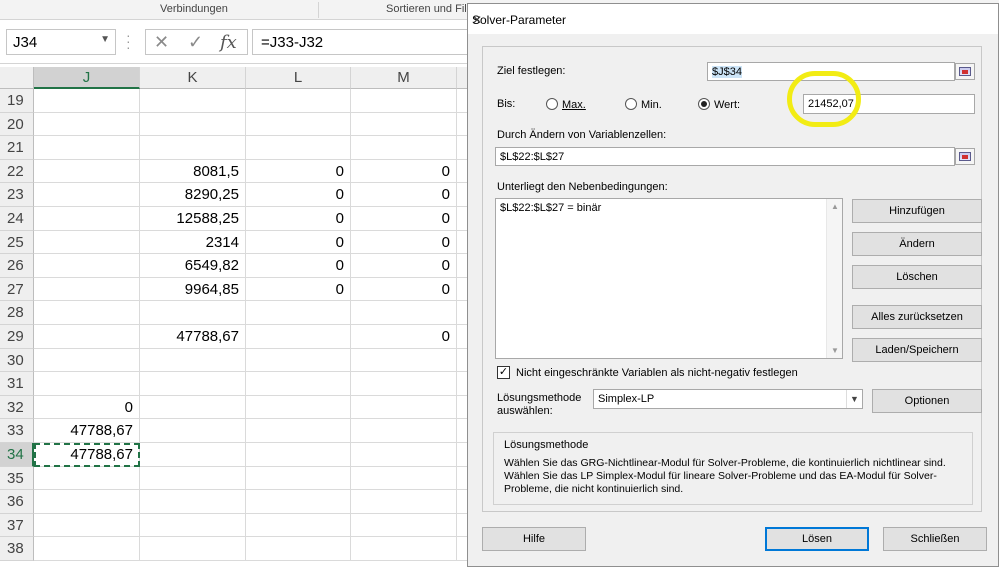 This screenshot has height=567, width=999. I want to click on row-header: 19, so click(17, 101).